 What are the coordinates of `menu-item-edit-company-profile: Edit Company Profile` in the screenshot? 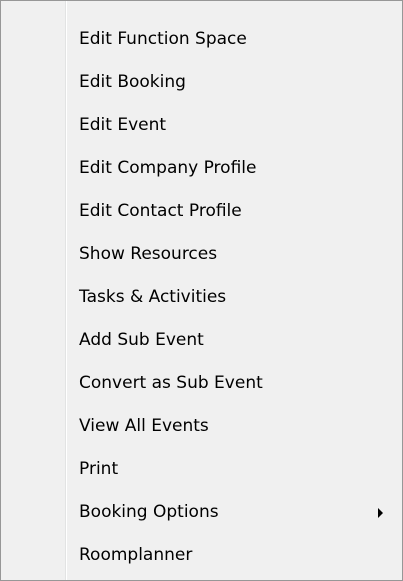 It's located at (201, 168).